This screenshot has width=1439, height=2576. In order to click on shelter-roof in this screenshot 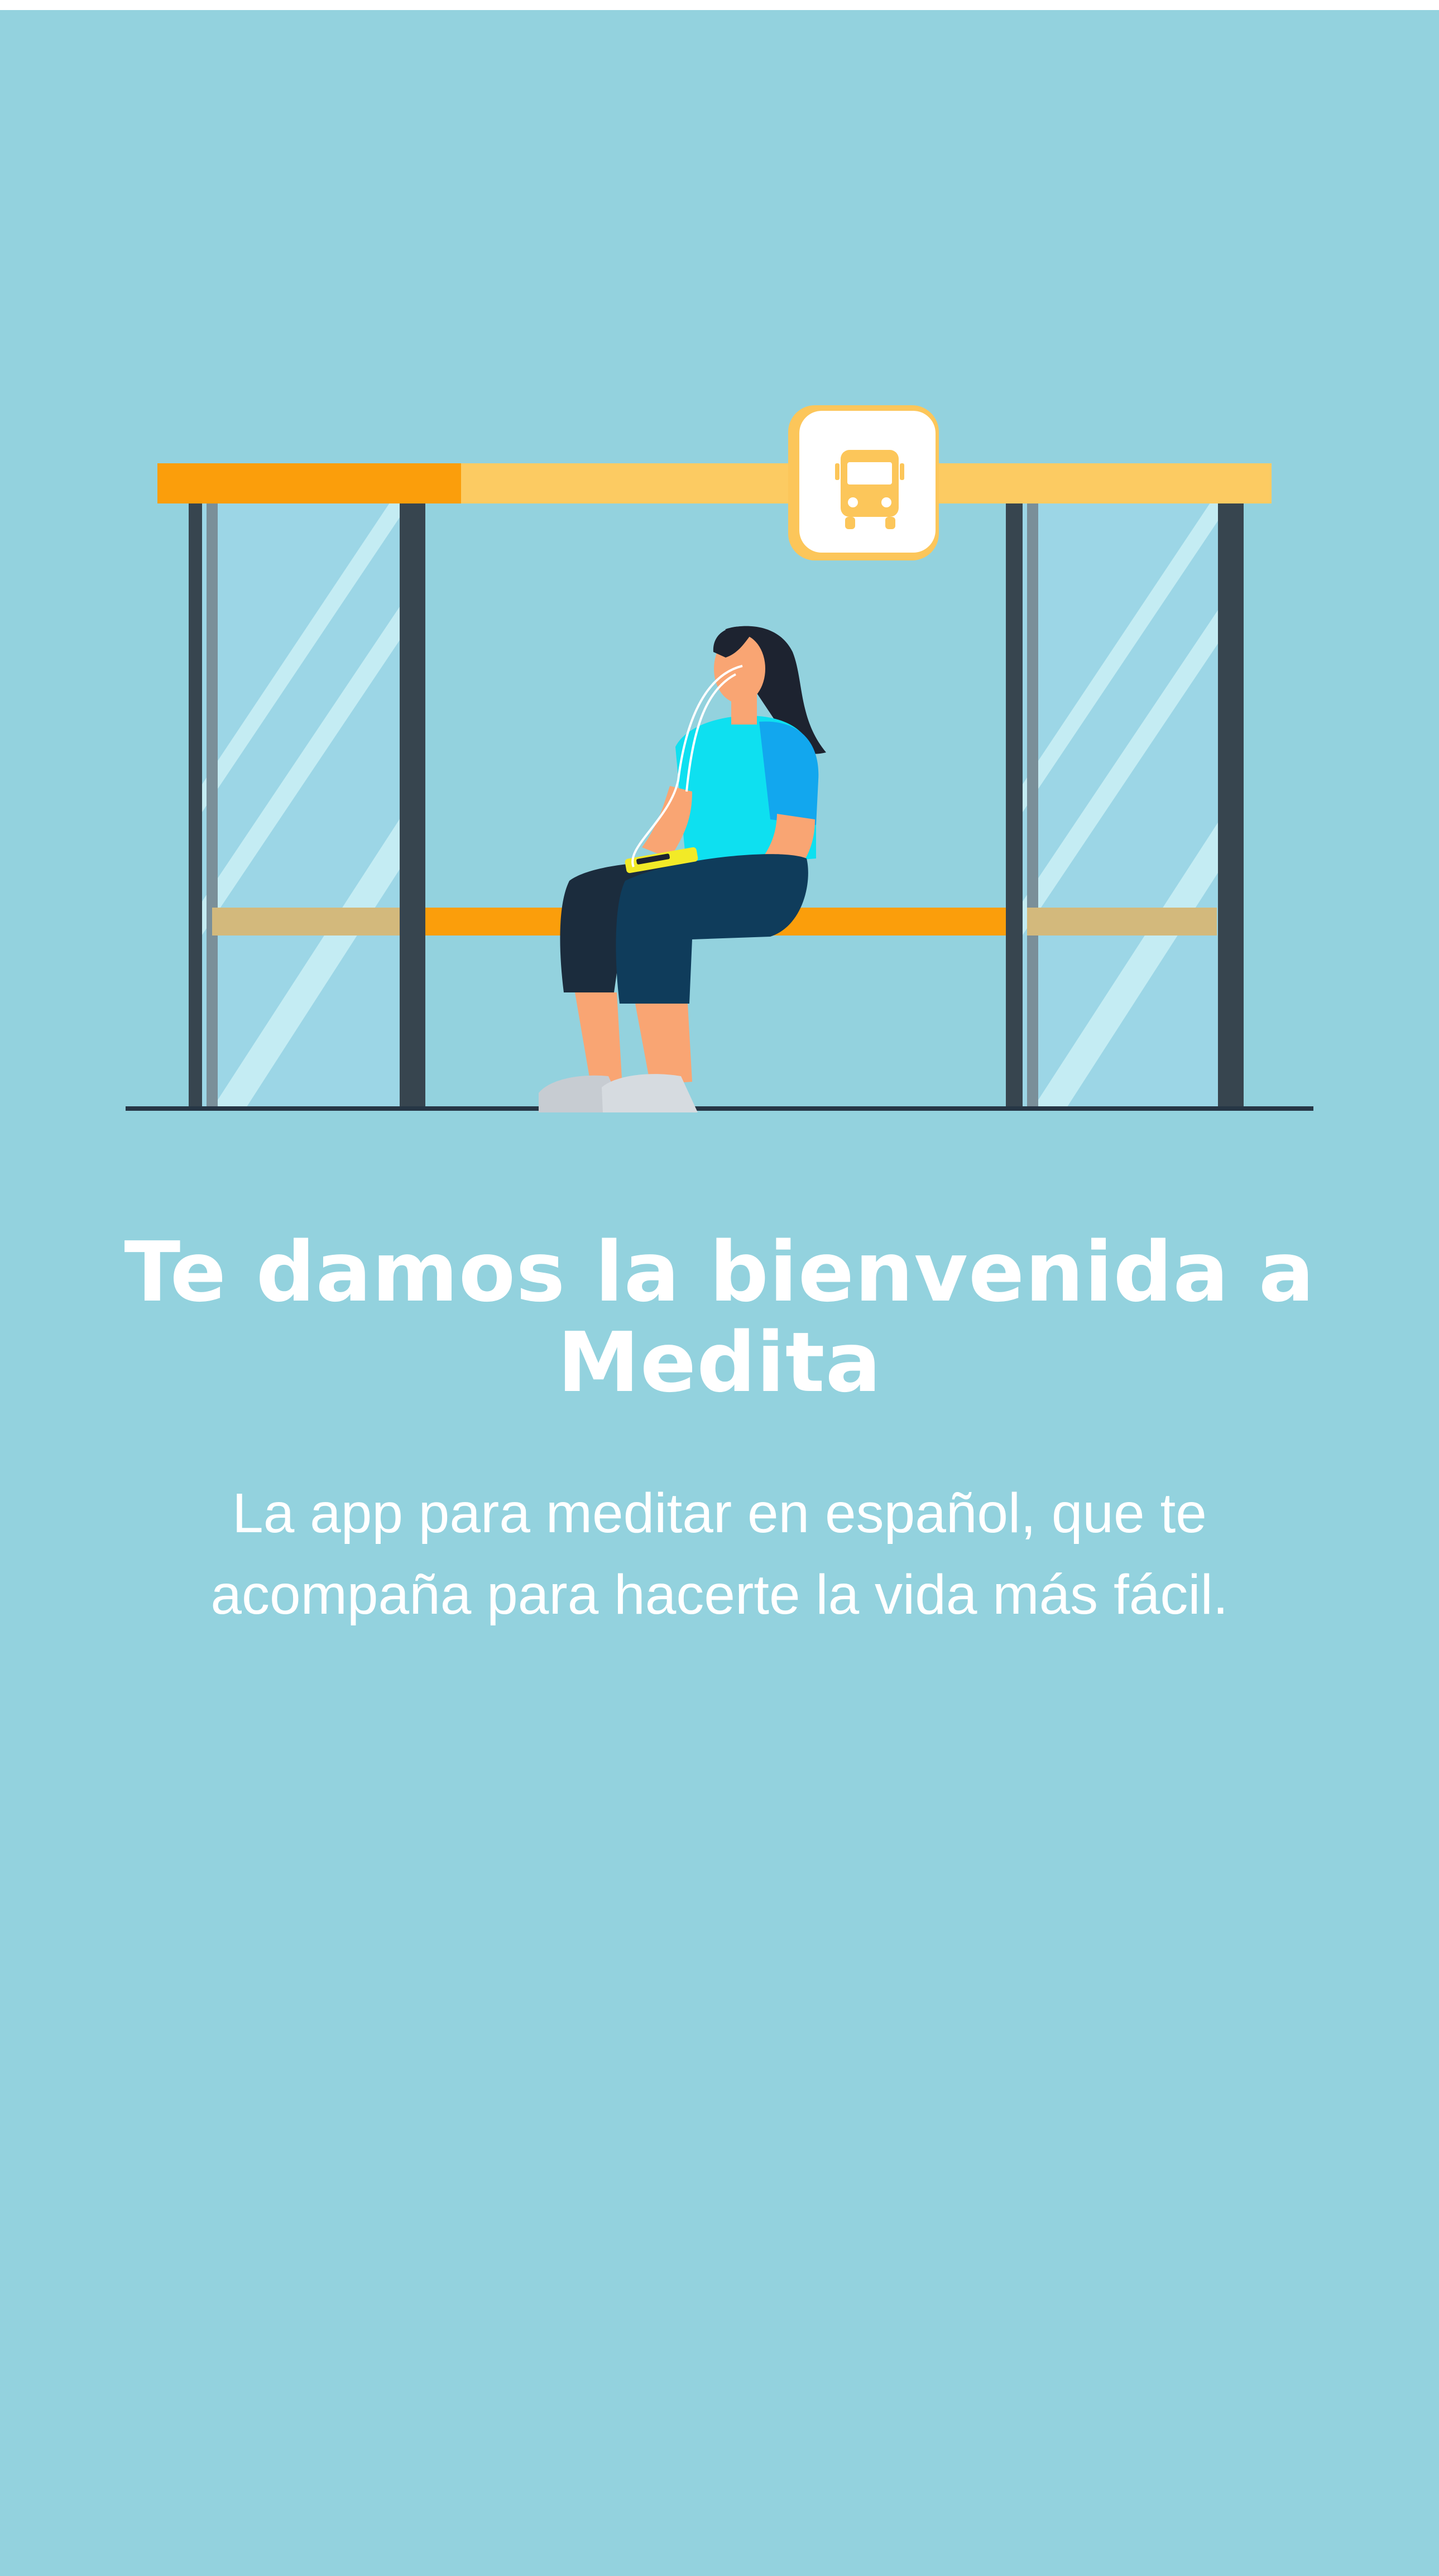, I will do `click(715, 483)`.